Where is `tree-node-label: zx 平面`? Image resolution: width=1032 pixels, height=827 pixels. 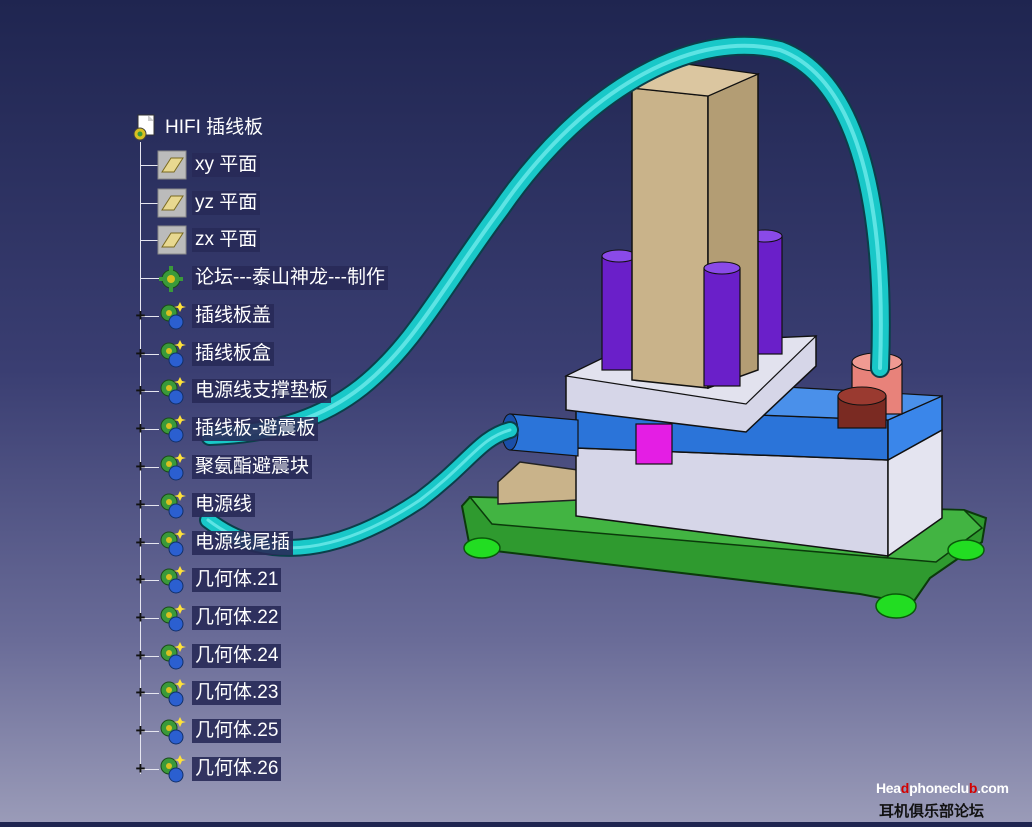
tree-node-label: zx 平面 is located at coordinates (226, 240).